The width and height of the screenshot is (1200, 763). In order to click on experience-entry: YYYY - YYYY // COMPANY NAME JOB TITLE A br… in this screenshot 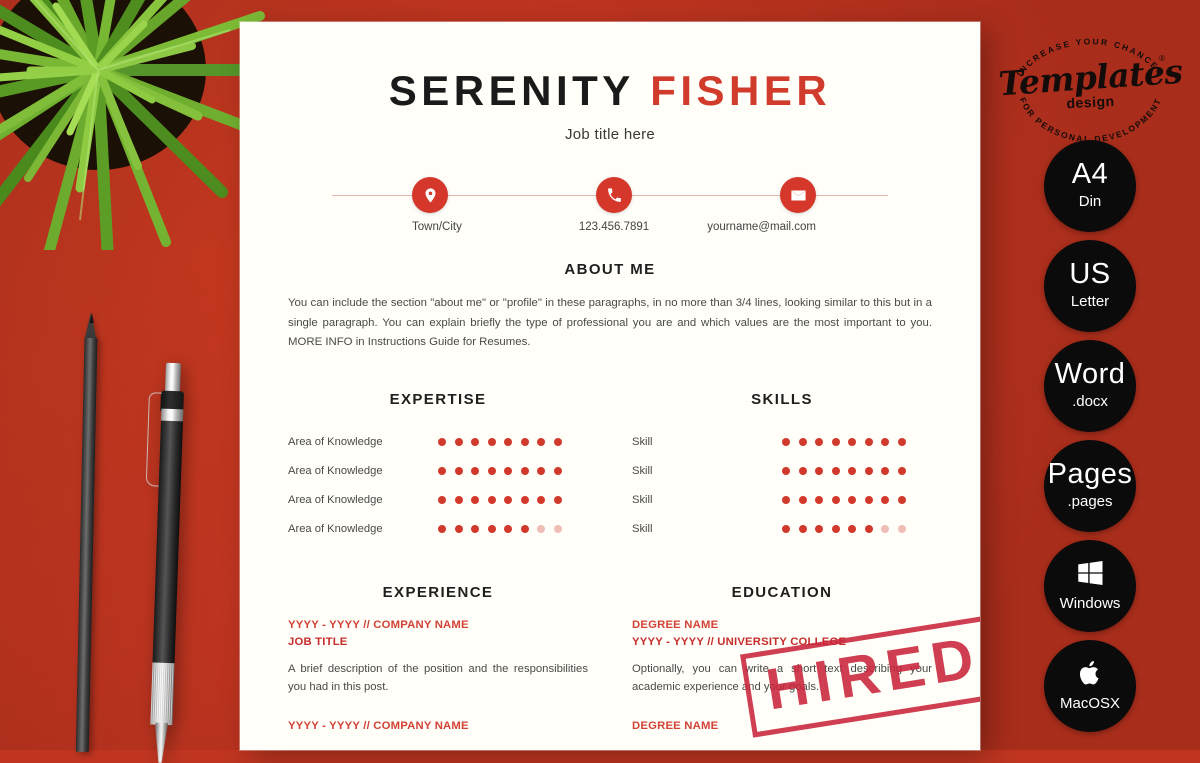, I will do `click(438, 656)`.